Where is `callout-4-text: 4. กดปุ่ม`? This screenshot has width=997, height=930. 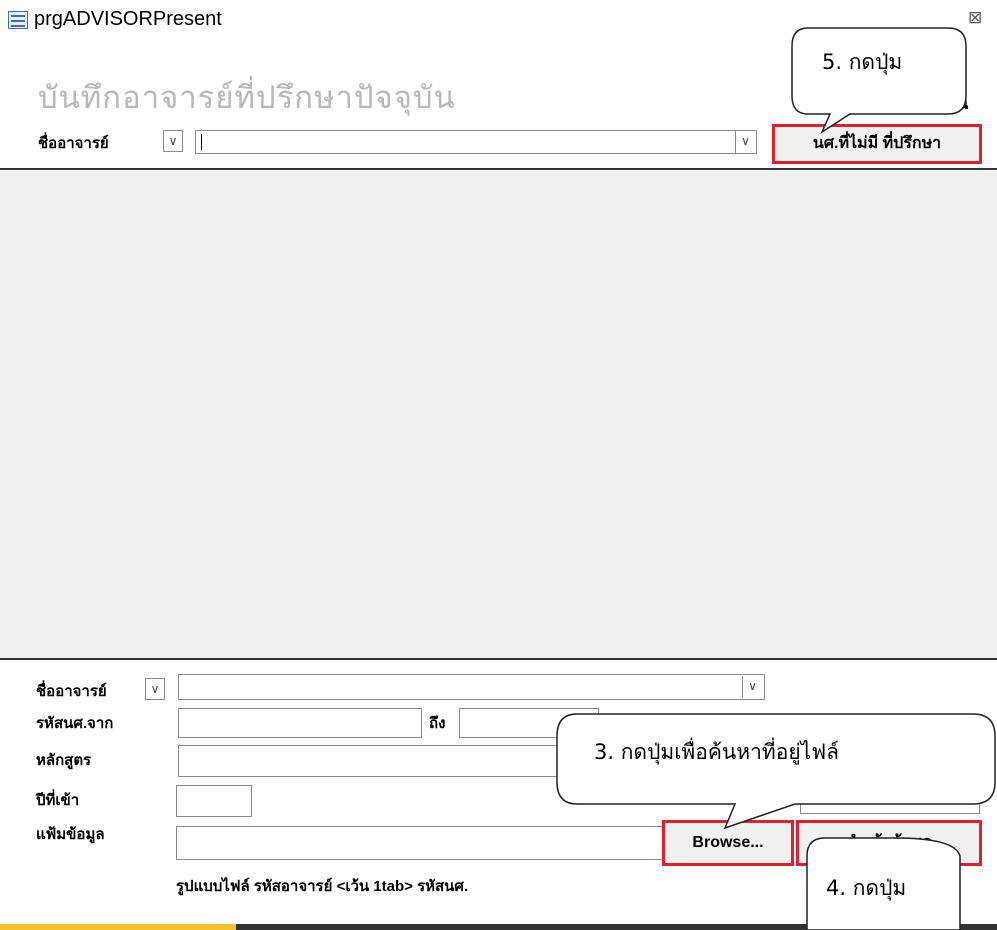
callout-4-text: 4. กดปุ่ม is located at coordinates (866, 888).